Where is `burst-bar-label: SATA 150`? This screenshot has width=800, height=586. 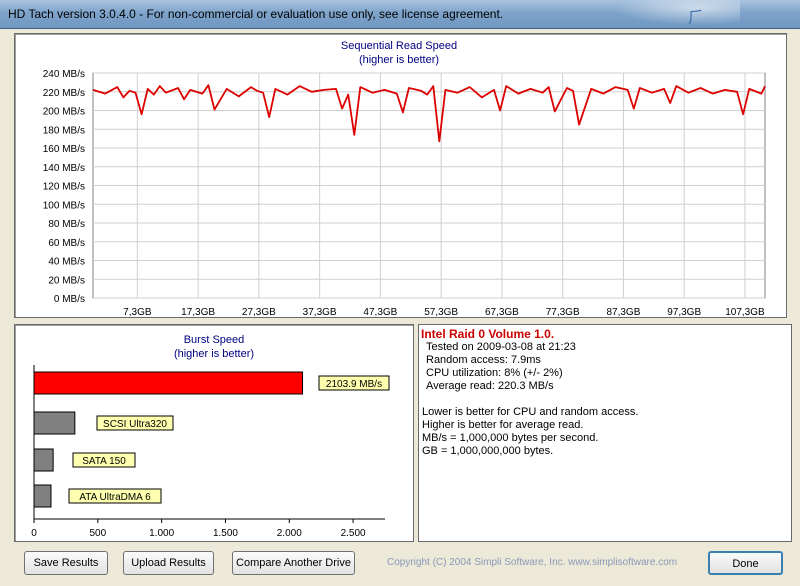 burst-bar-label: SATA 150 is located at coordinates (104, 461).